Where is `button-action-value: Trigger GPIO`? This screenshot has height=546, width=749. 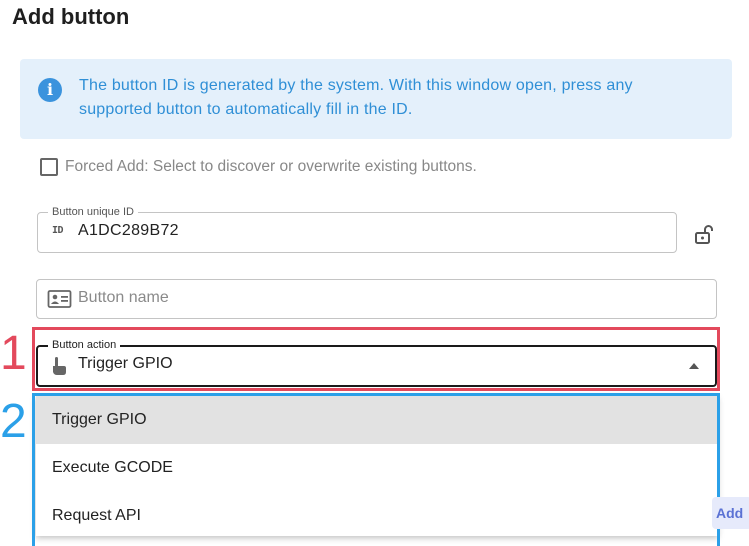 button-action-value: Trigger GPIO is located at coordinates (125, 363).